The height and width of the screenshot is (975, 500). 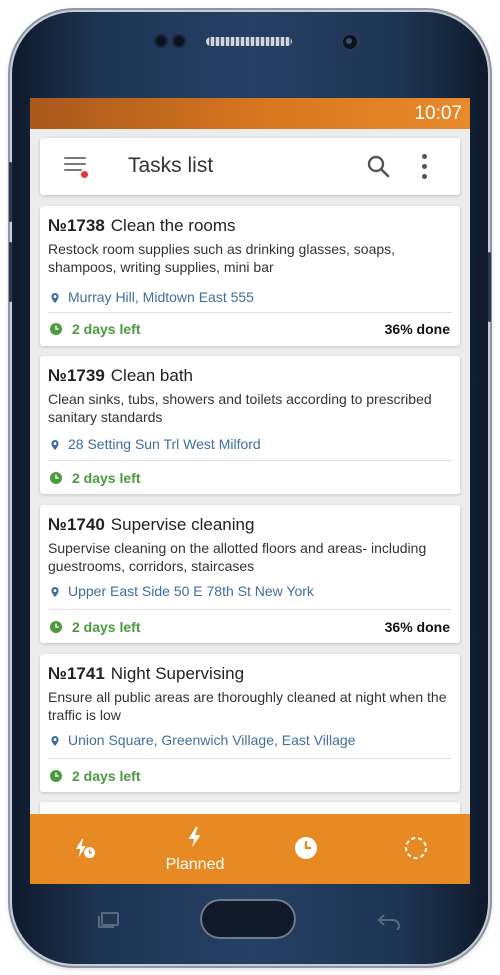 I want to click on task-location-text: Murray Hill, Midtown East 555, so click(x=161, y=297).